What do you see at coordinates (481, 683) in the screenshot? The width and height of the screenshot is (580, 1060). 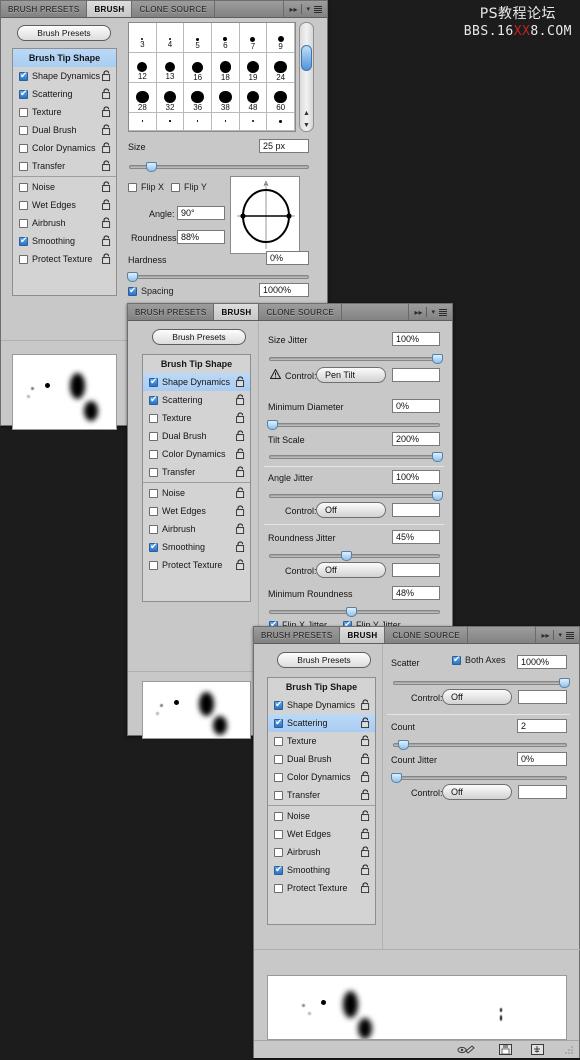 I see `scatter-slider` at bounding box center [481, 683].